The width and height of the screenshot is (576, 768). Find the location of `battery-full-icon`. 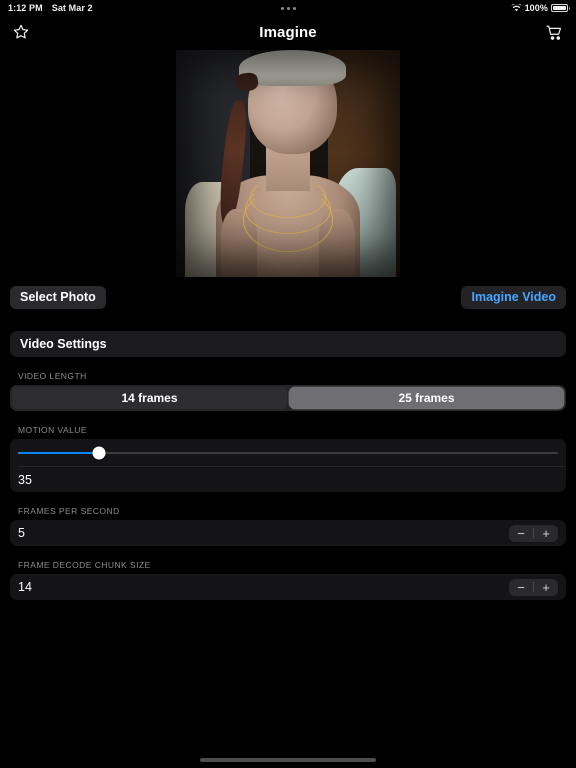

battery-full-icon is located at coordinates (560, 8).